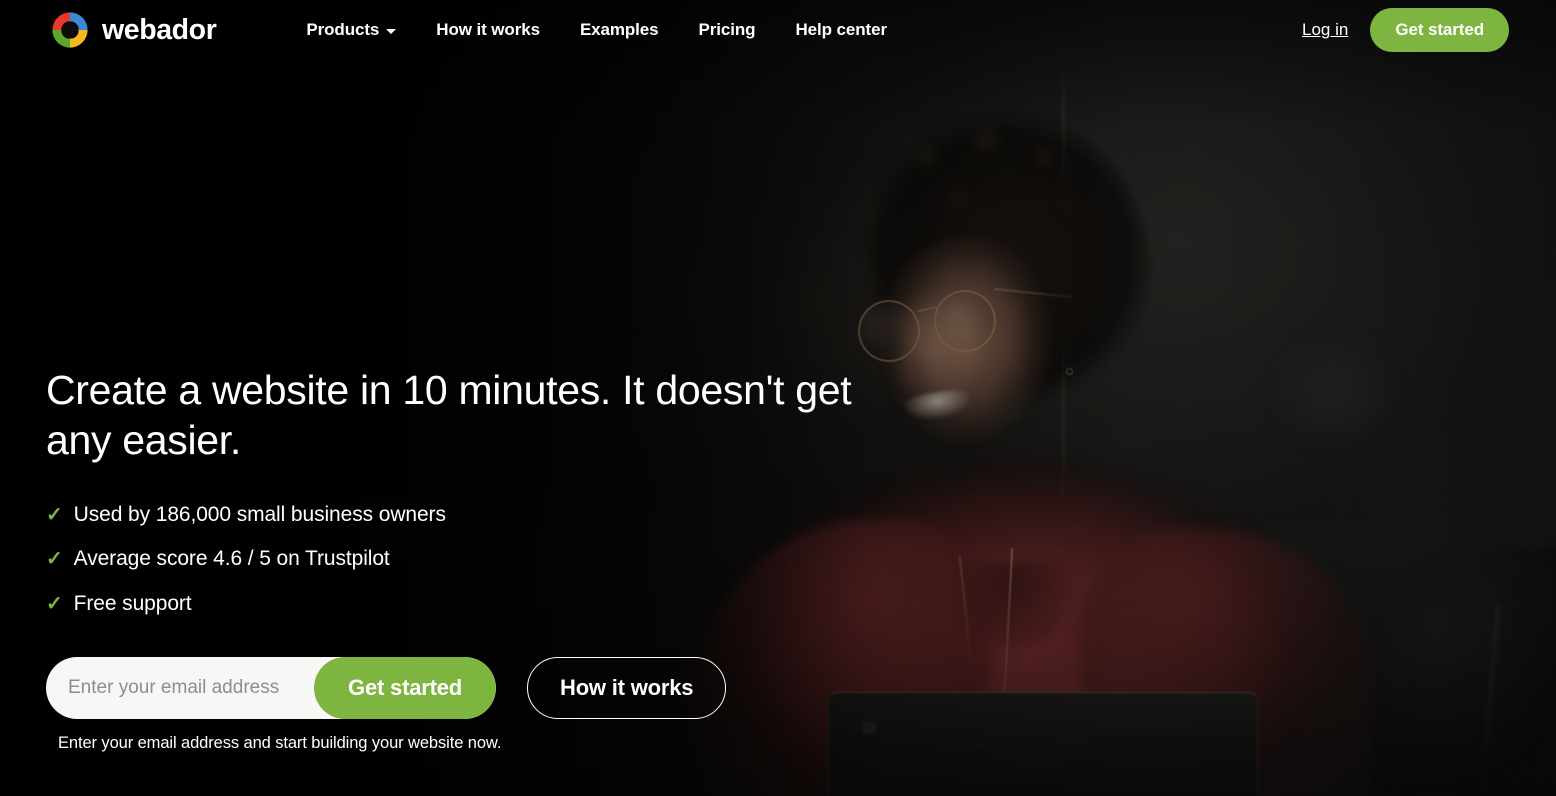  I want to click on hero-benefit-item: ✓ Average score 4.6 / 5 on Trustpilot, so click(461, 559).